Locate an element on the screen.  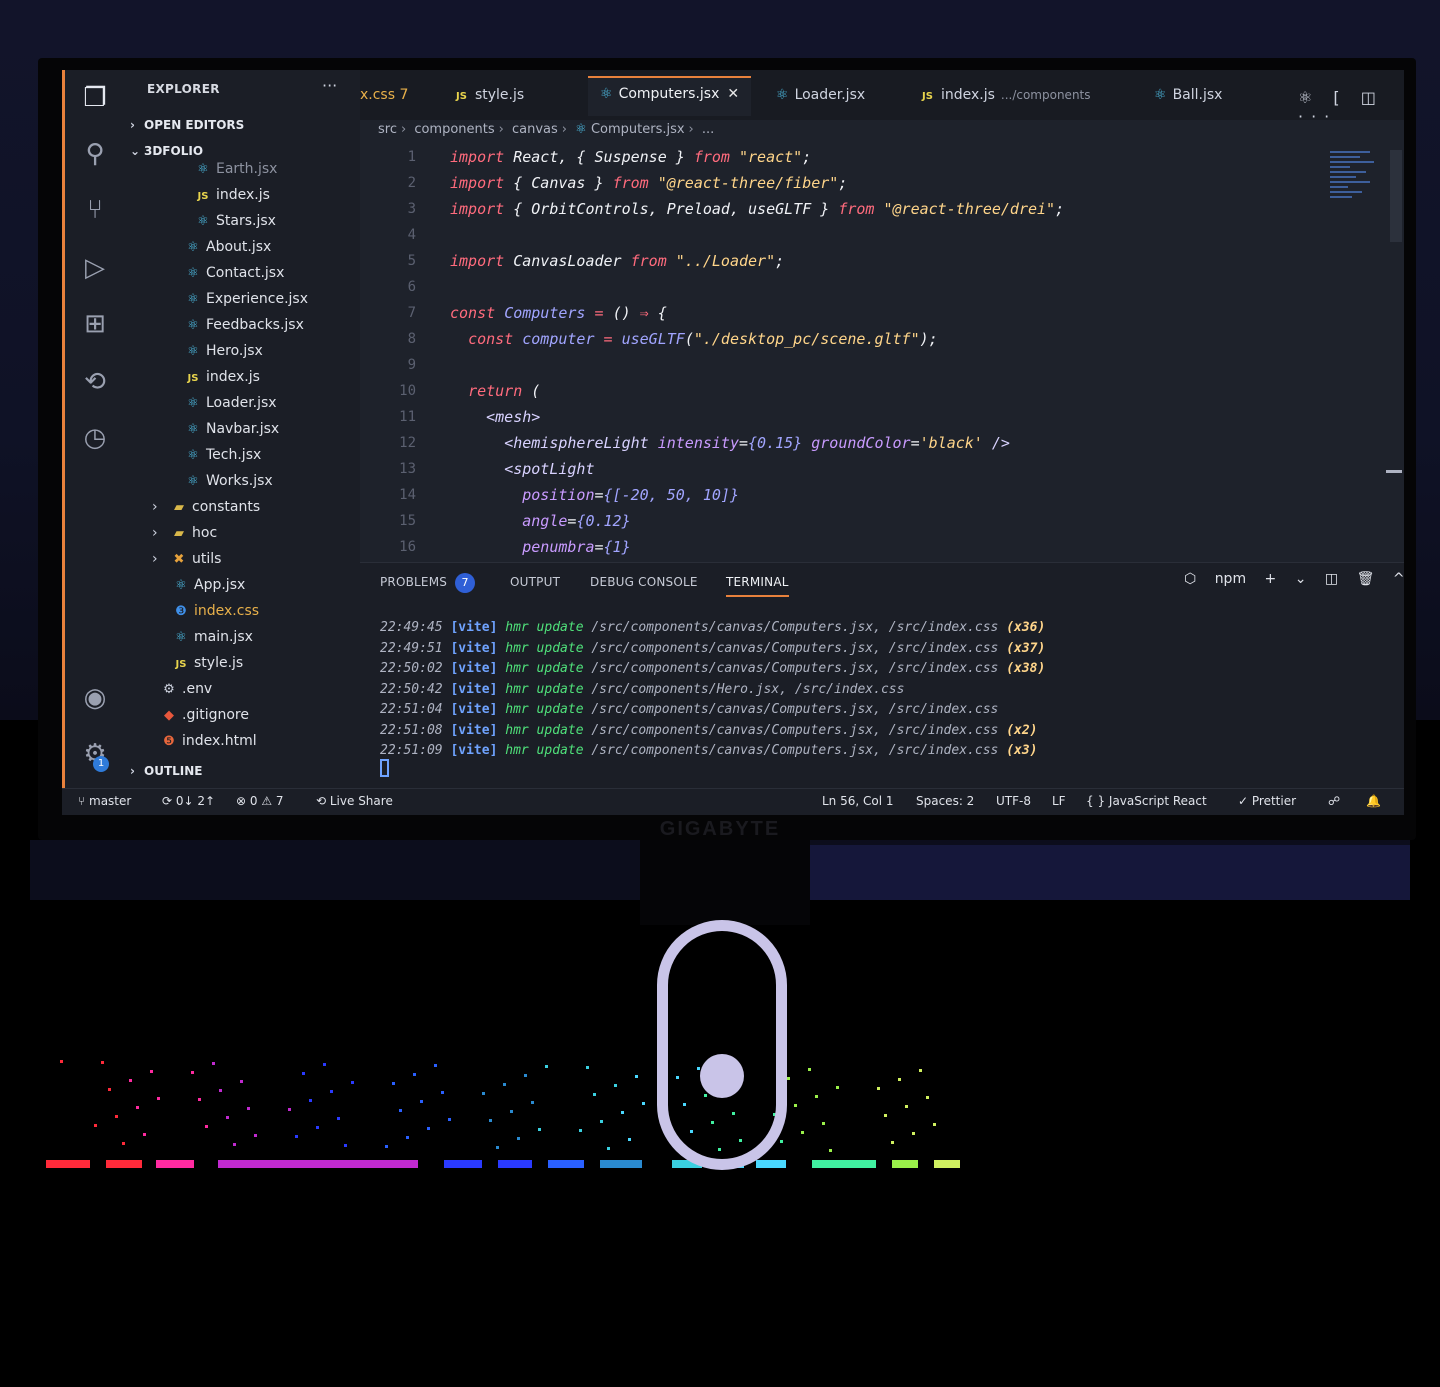
files-icon: ❐ is located at coordinates (95, 98).